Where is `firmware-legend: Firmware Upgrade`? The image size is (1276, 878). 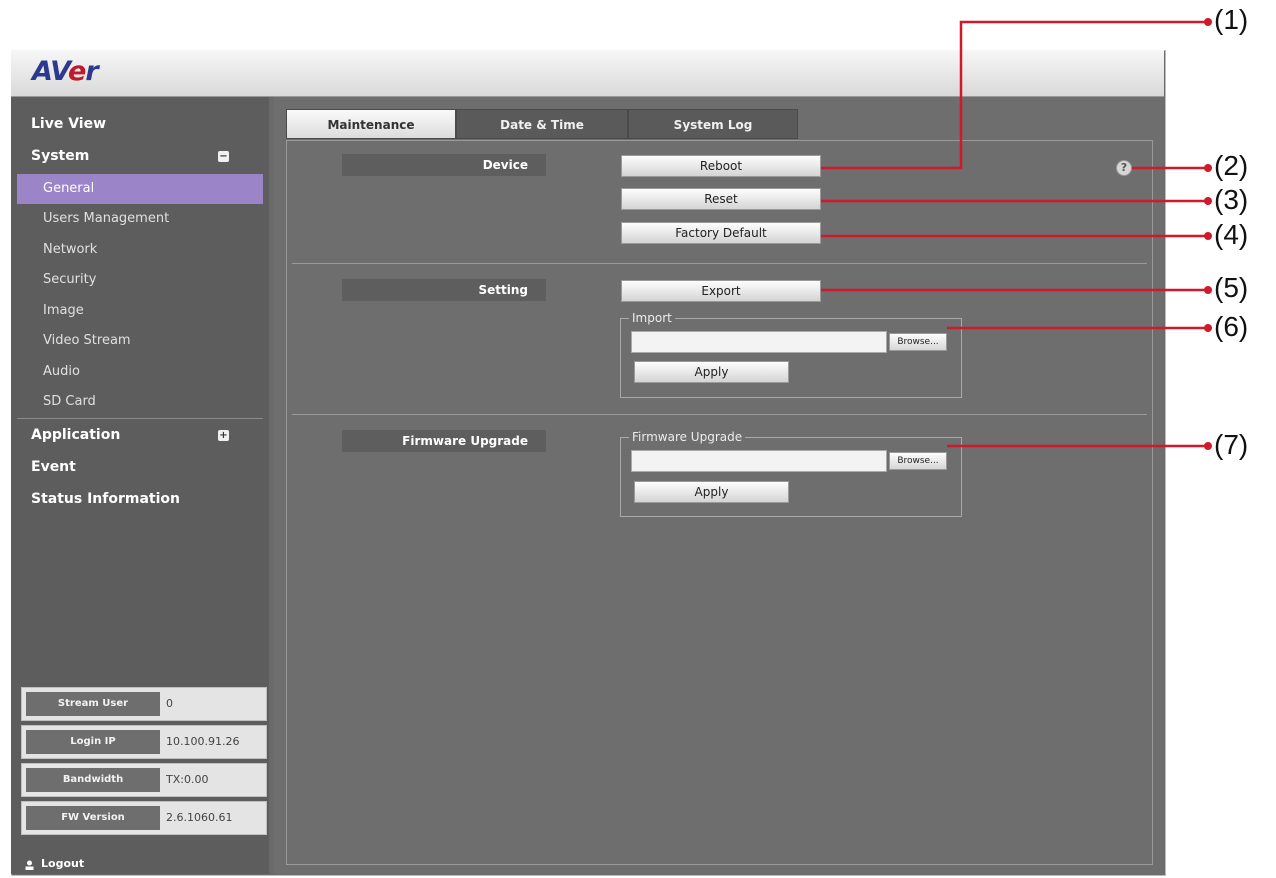 firmware-legend: Firmware Upgrade is located at coordinates (687, 437).